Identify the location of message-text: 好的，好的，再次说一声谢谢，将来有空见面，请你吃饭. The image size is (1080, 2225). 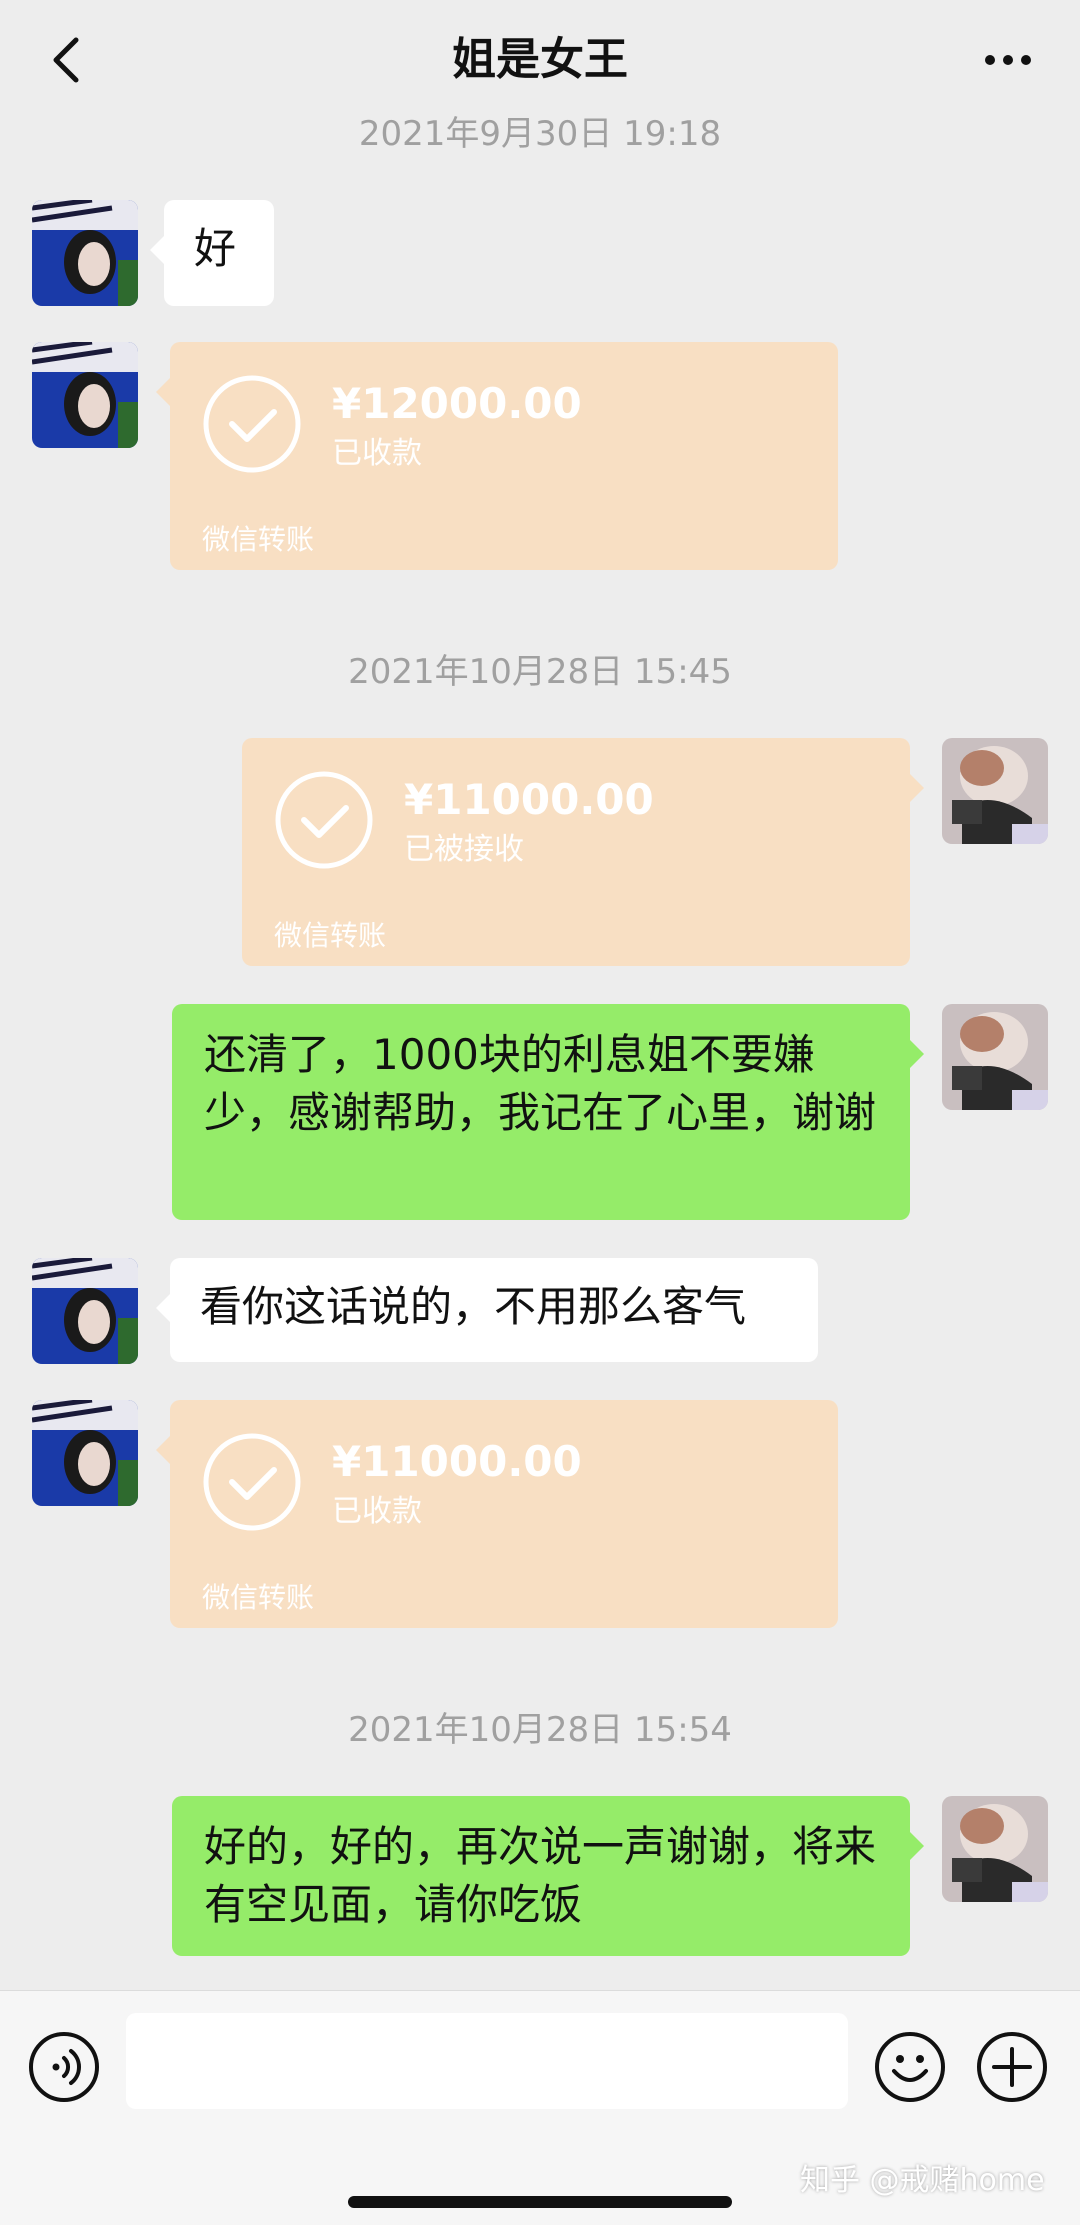
(540, 1875).